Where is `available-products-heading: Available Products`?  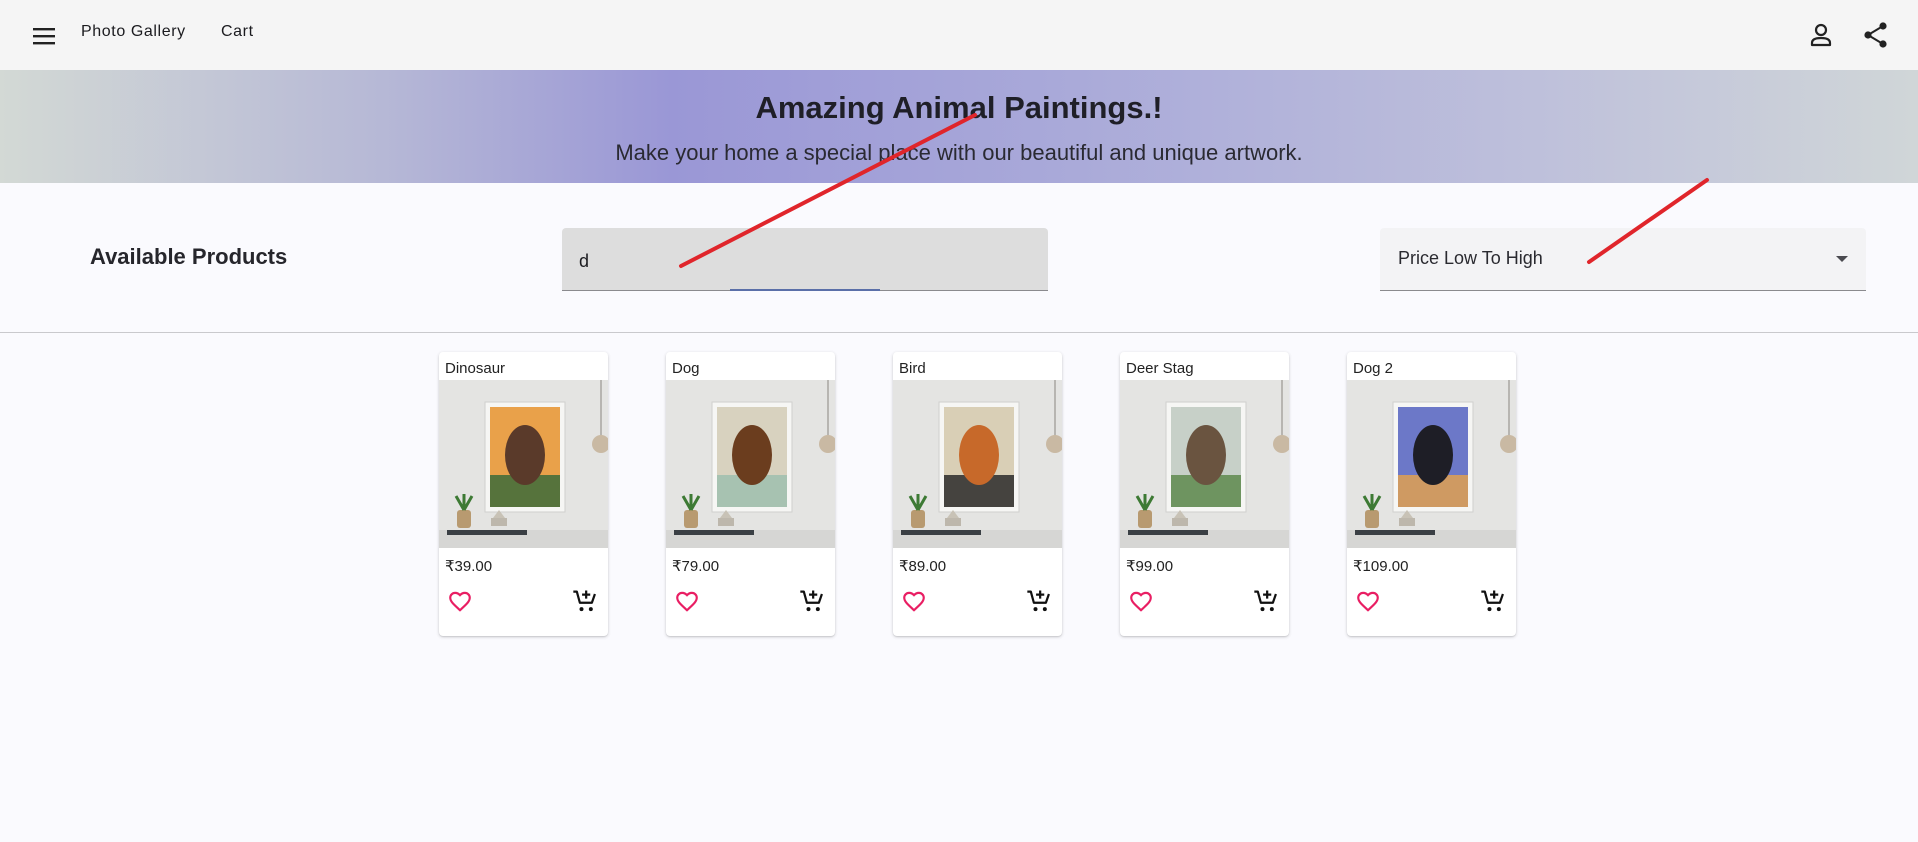
available-products-heading: Available Products is located at coordinates (189, 256).